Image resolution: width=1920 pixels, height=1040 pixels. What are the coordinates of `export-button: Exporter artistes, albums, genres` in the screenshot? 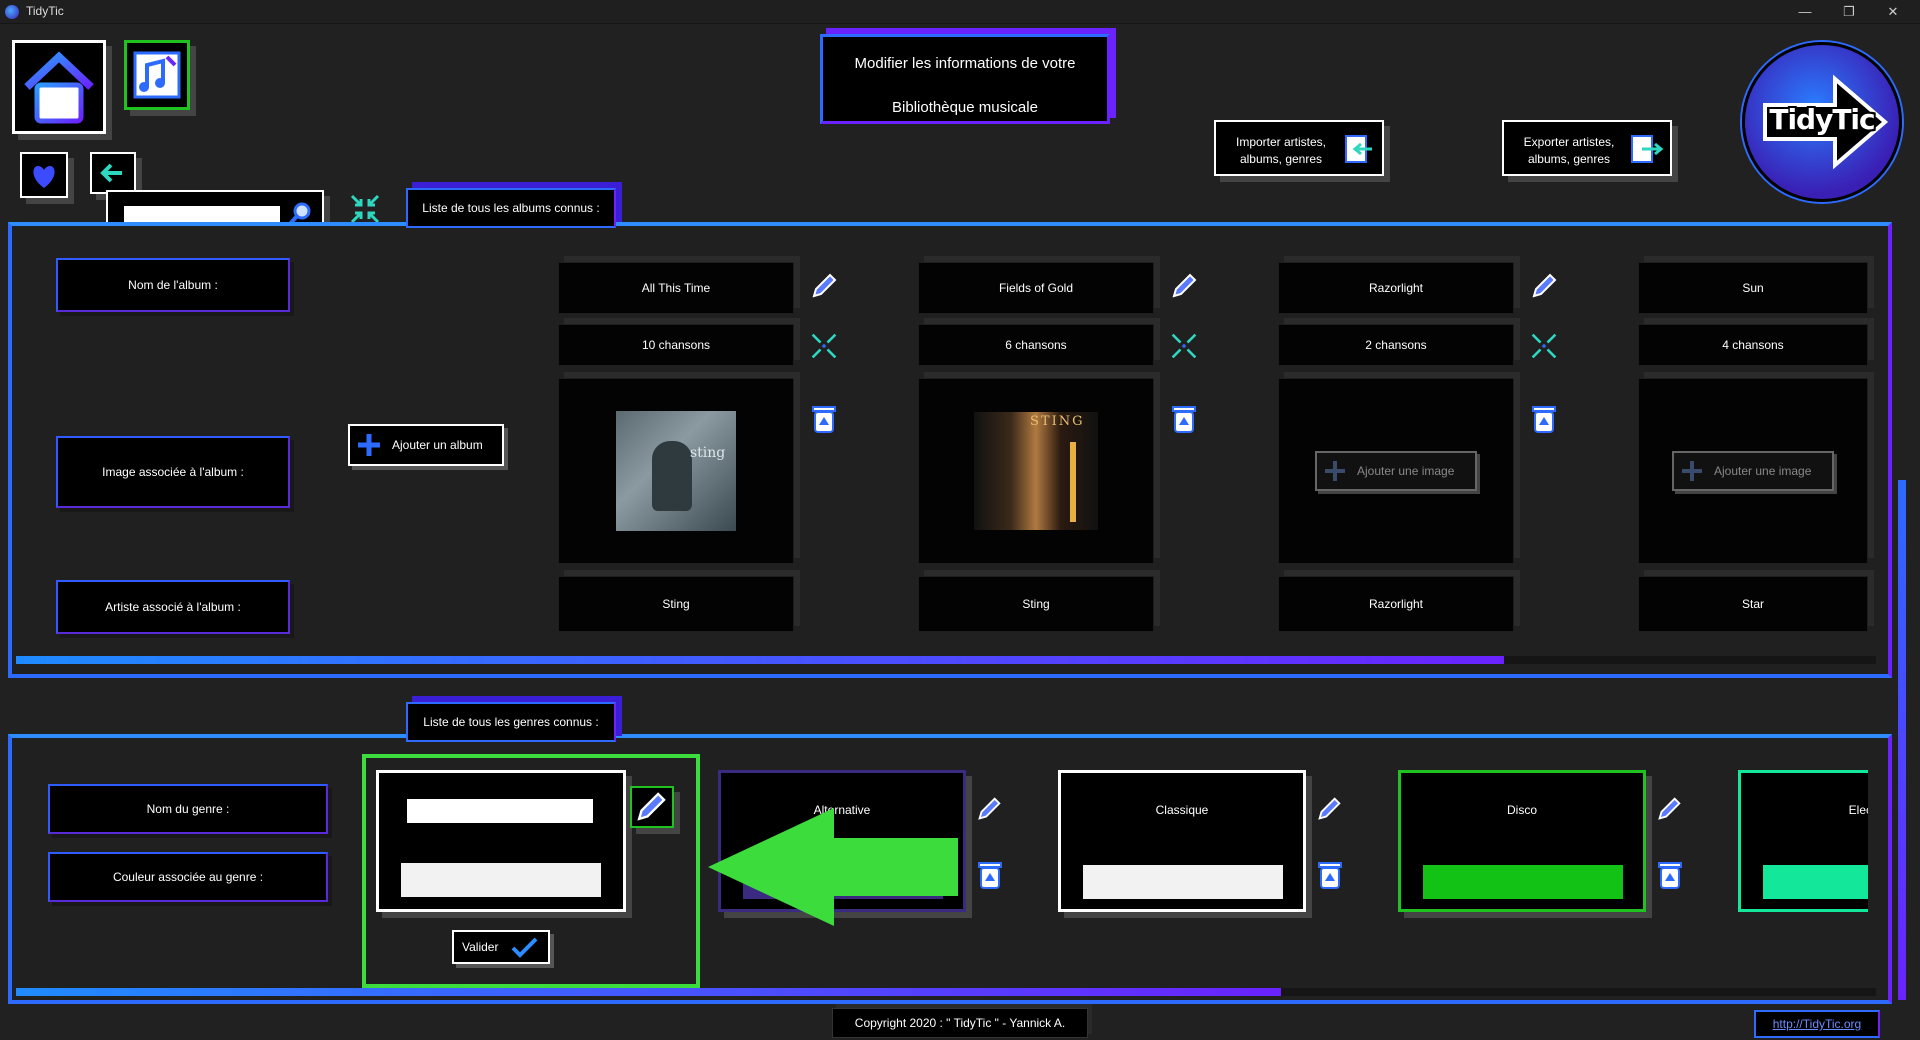 It's located at (1587, 148).